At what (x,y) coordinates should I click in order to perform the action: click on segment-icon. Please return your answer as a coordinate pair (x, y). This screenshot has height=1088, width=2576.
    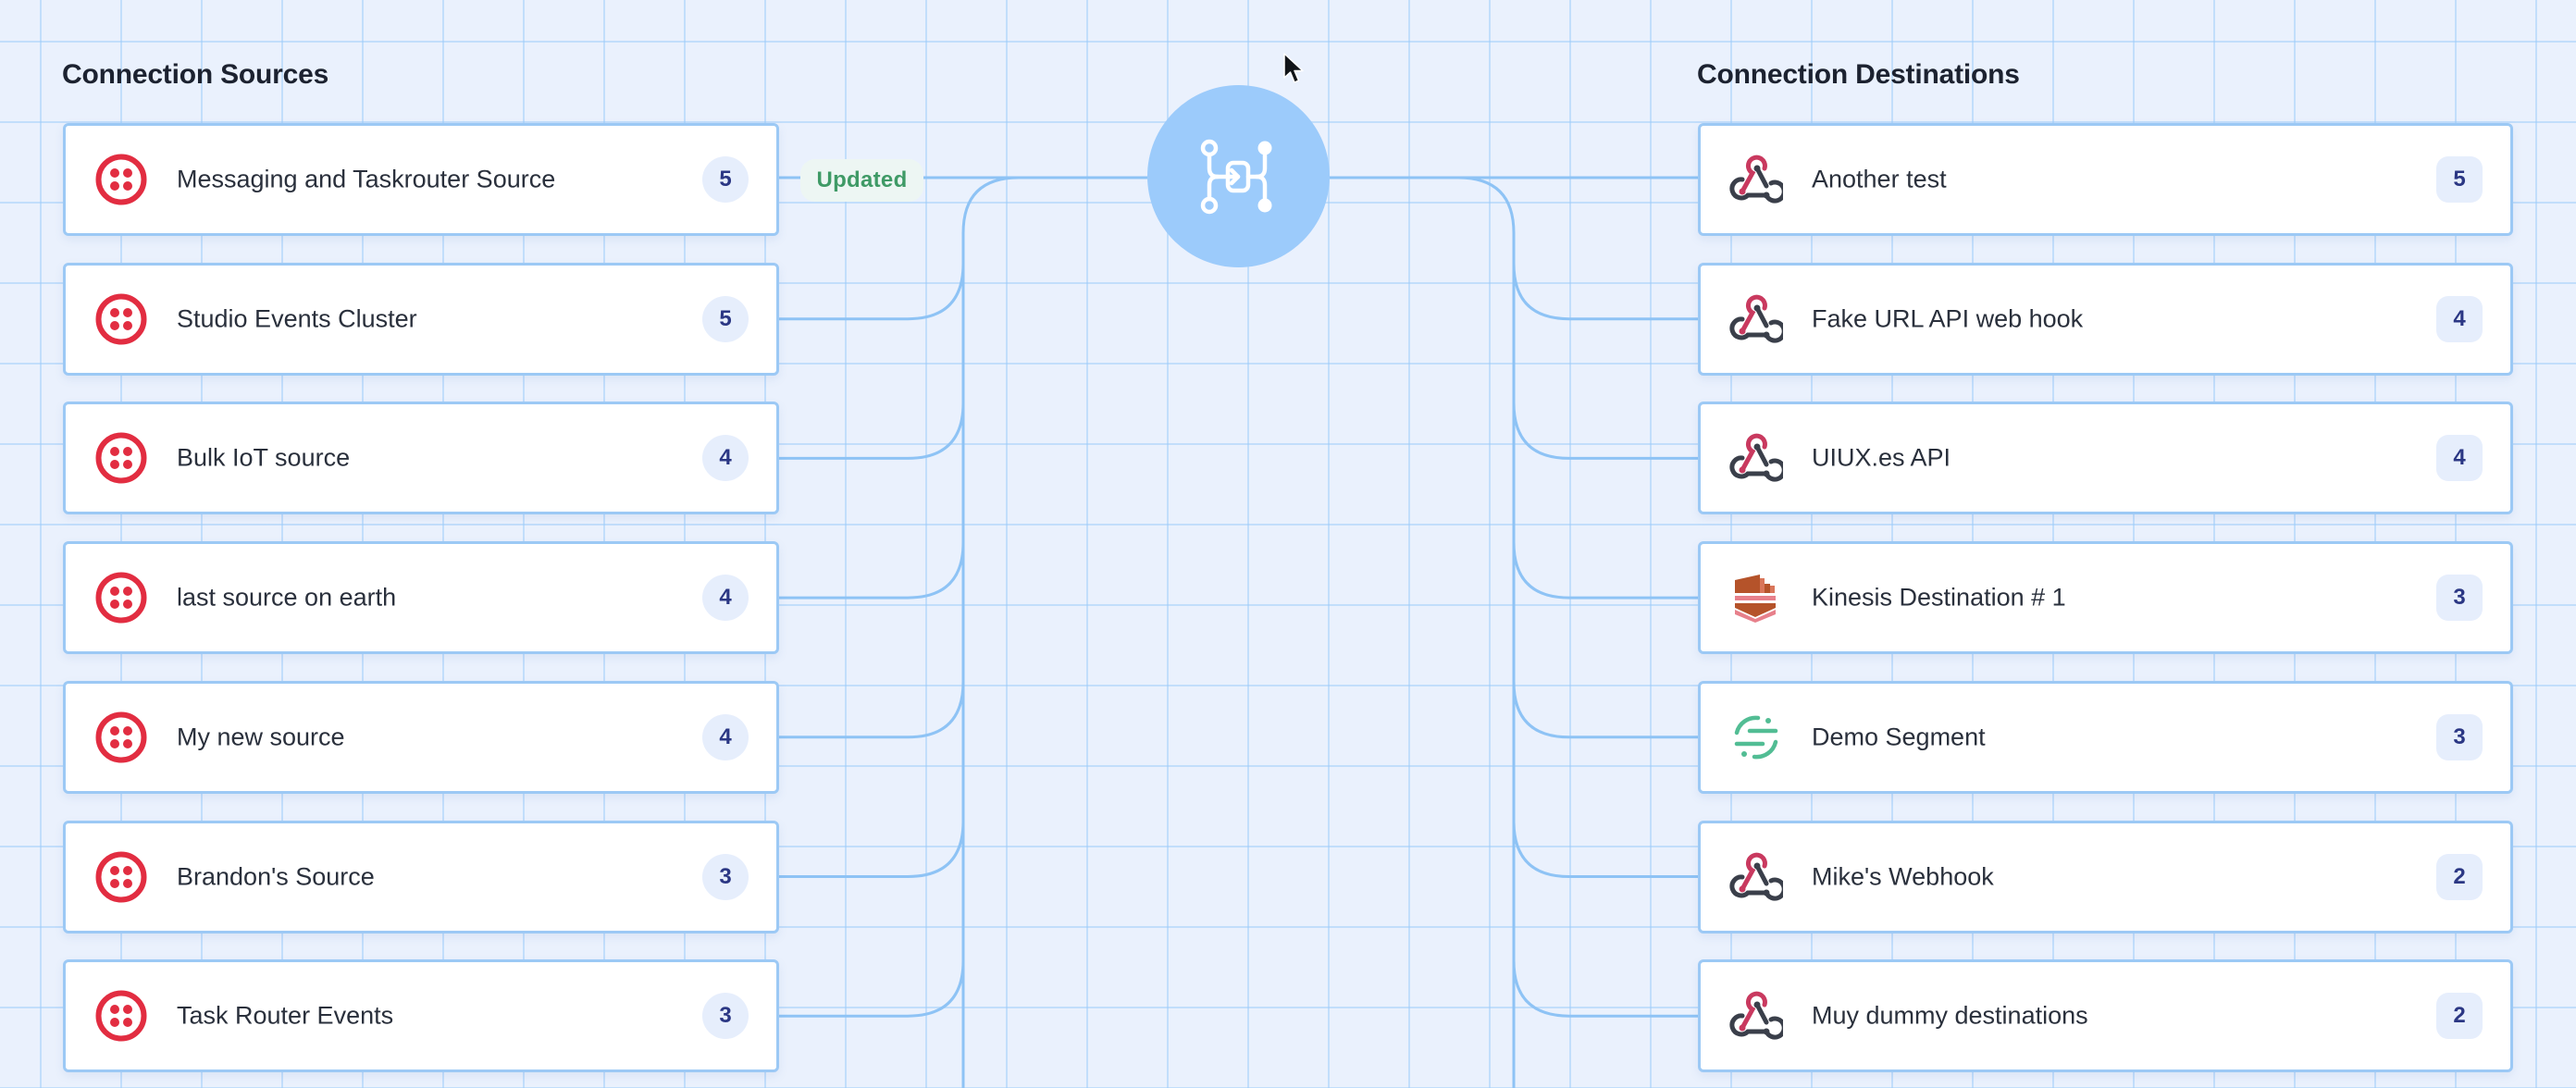
    Looking at the image, I should click on (1756, 737).